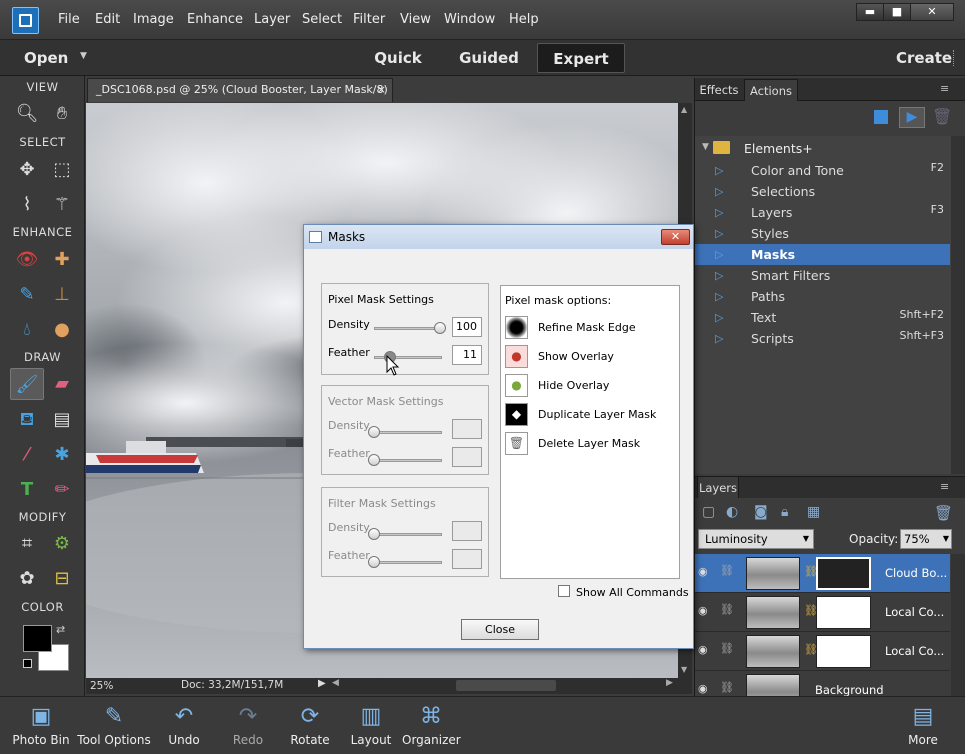  What do you see at coordinates (46, 58) in the screenshot?
I see `open-button: Open` at bounding box center [46, 58].